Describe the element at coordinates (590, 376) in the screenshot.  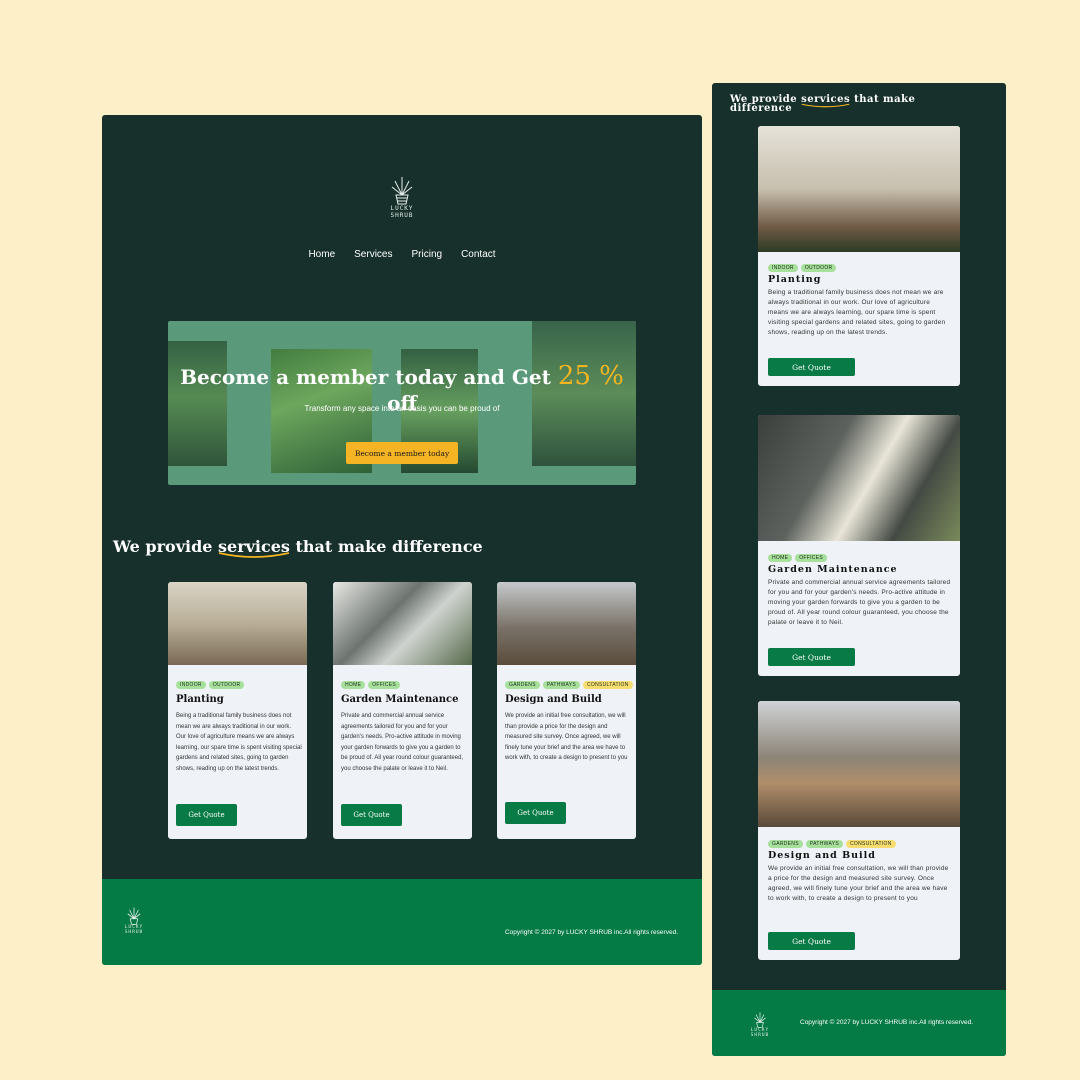
I see `discount-percent: 25 %` at that location.